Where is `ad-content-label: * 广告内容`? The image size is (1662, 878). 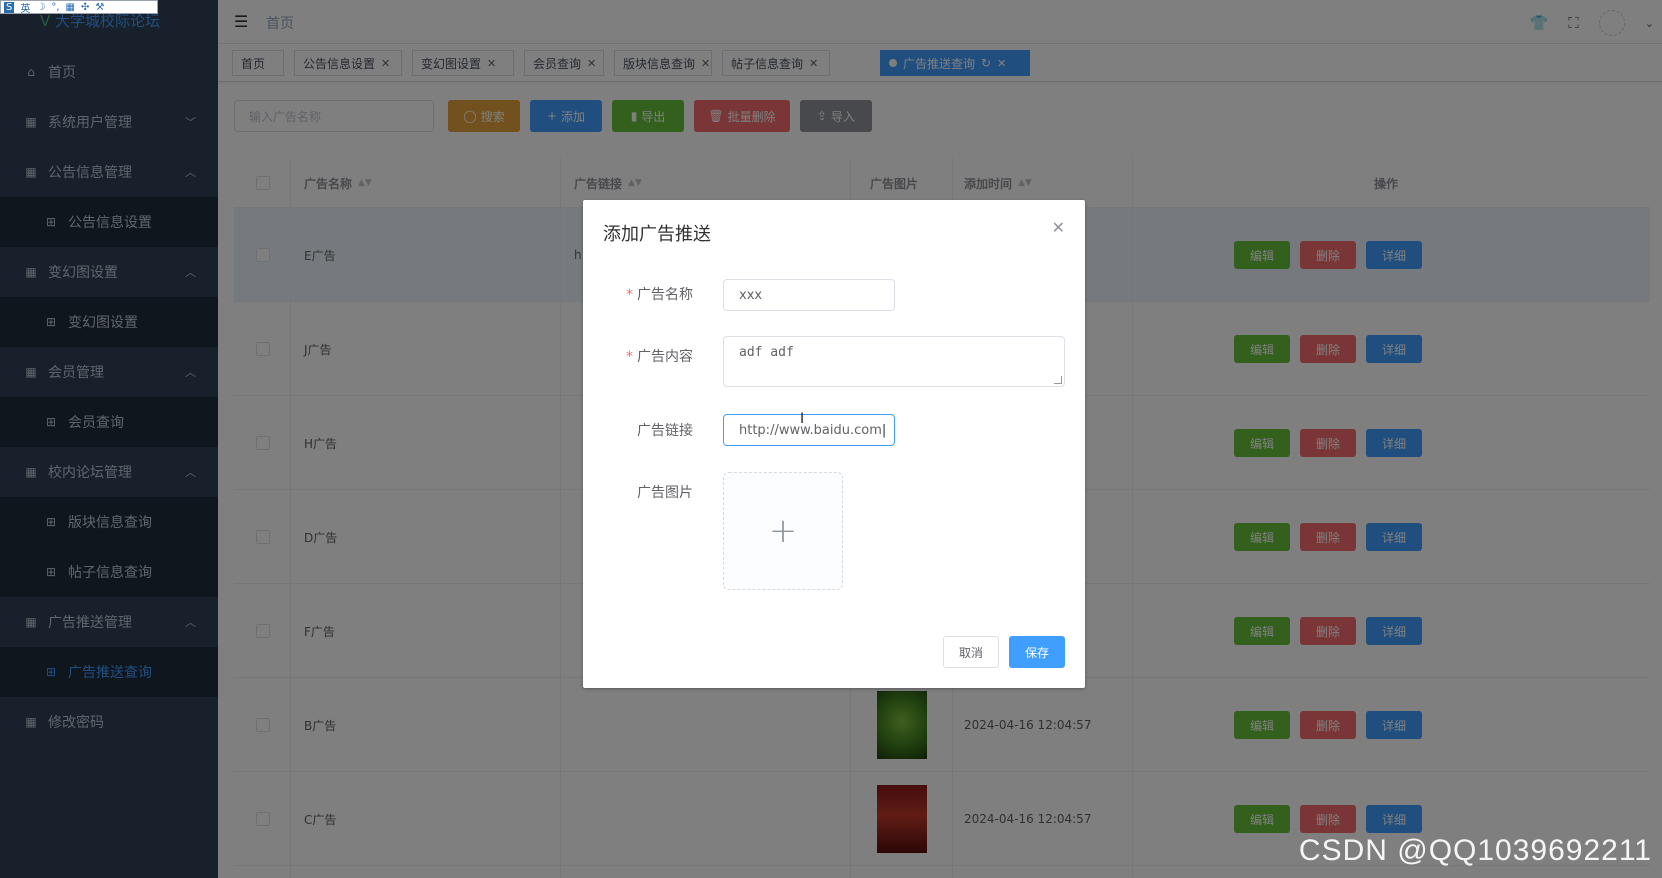 ad-content-label: * 广告内容 is located at coordinates (638, 356).